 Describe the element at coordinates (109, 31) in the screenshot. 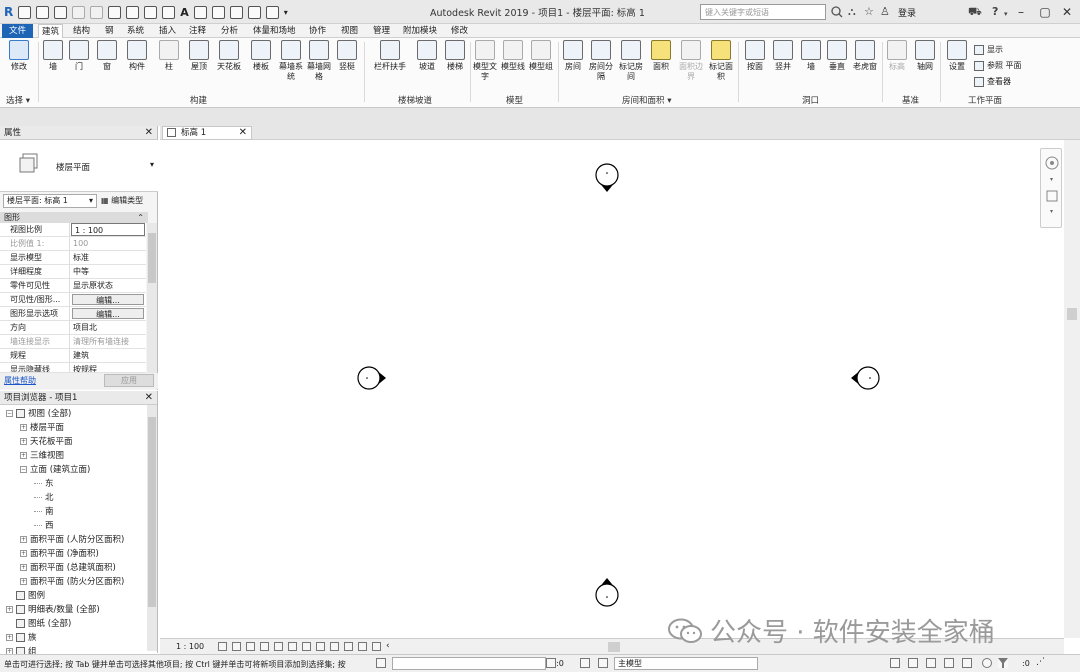

I see `tab-steel: 钢` at that location.